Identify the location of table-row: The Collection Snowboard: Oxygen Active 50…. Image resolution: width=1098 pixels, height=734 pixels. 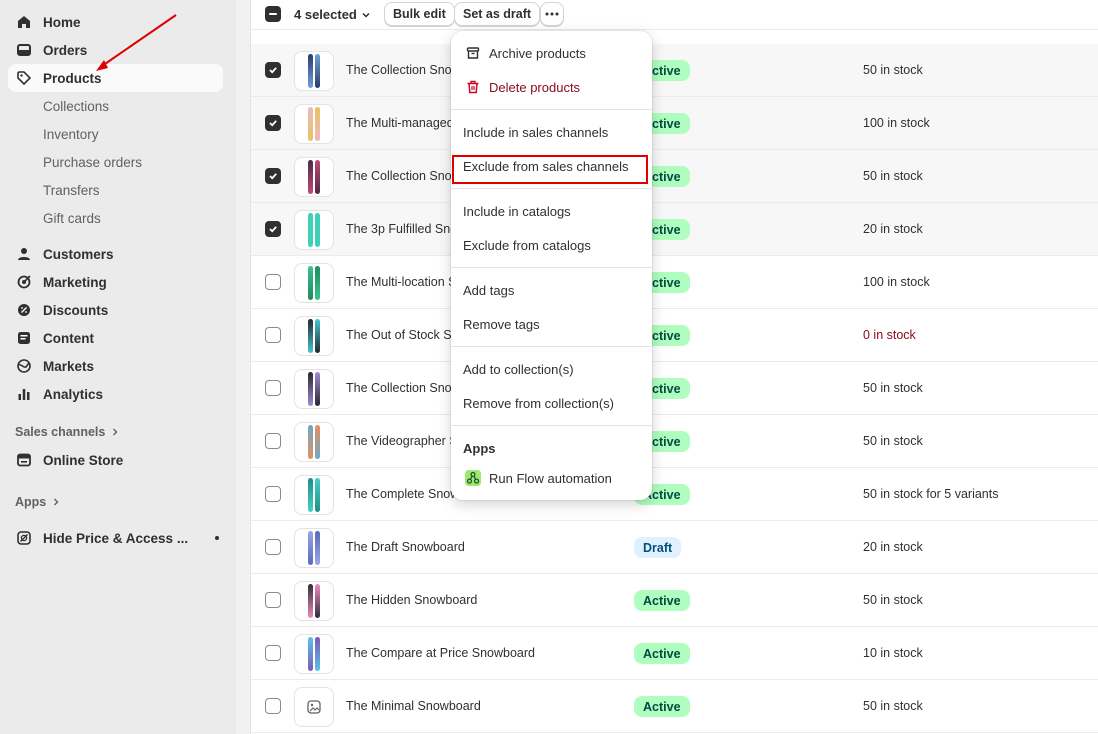
(674, 176).